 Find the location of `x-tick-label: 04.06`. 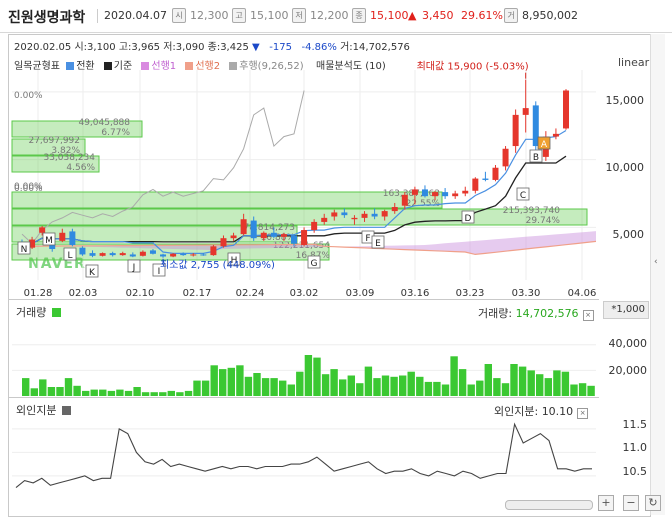

x-tick-label: 04.06 is located at coordinates (582, 293).